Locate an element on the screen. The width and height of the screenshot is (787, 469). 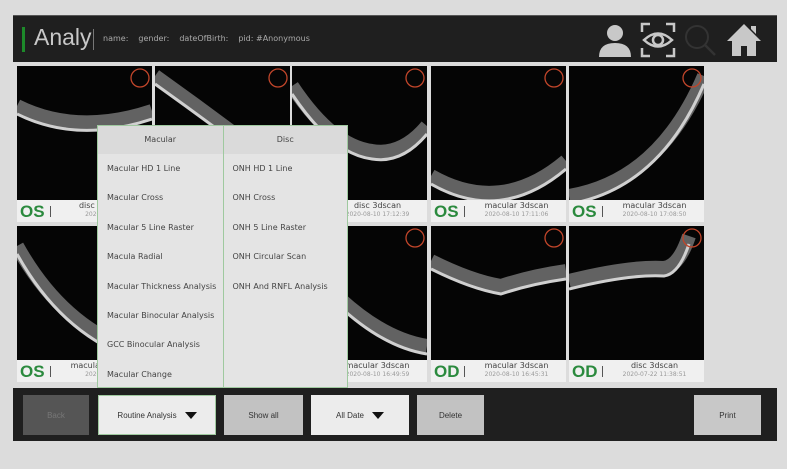
scan-name: disc 3dscan is located at coordinates (654, 365).